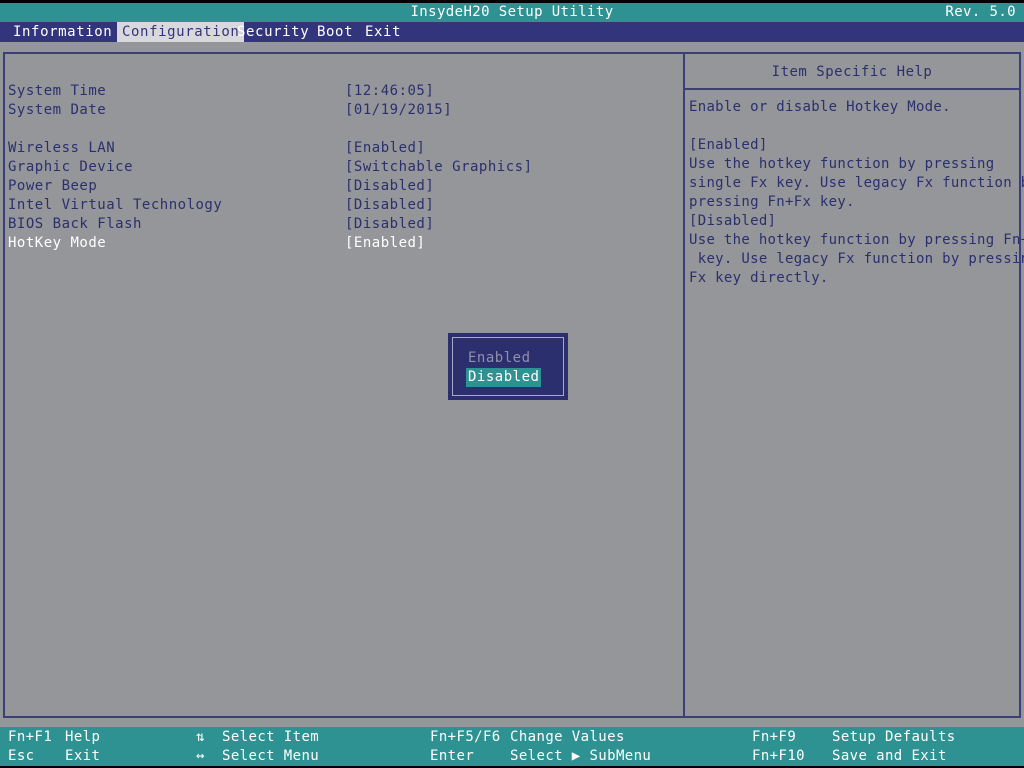  I want to click on setting-label: System Time, so click(57, 91).